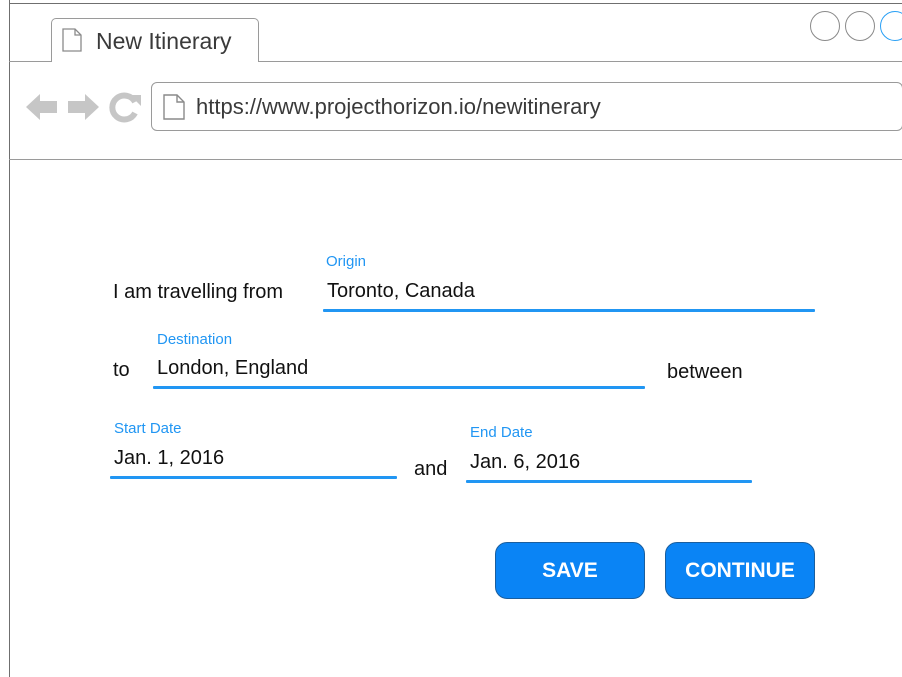  I want to click on origin-label: Origin, so click(346, 261).